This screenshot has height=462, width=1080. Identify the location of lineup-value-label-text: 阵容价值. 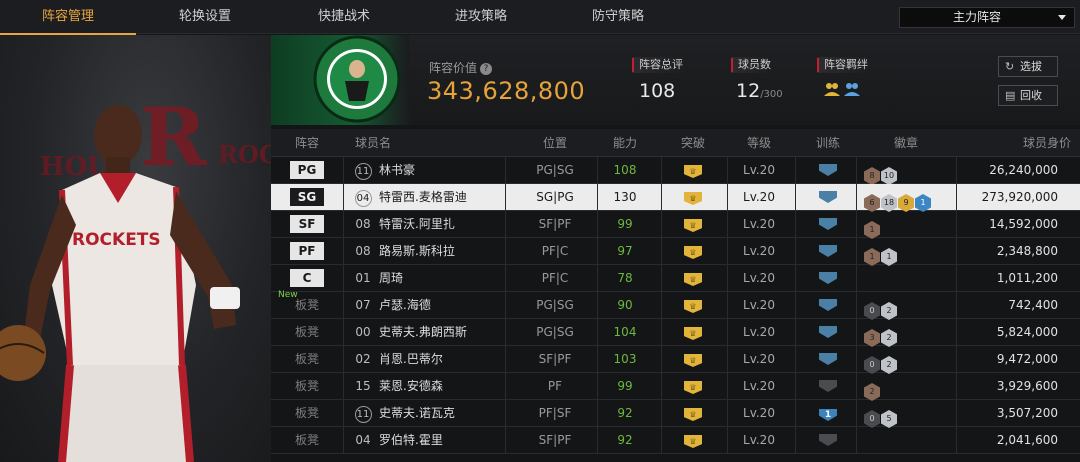
(453, 68).